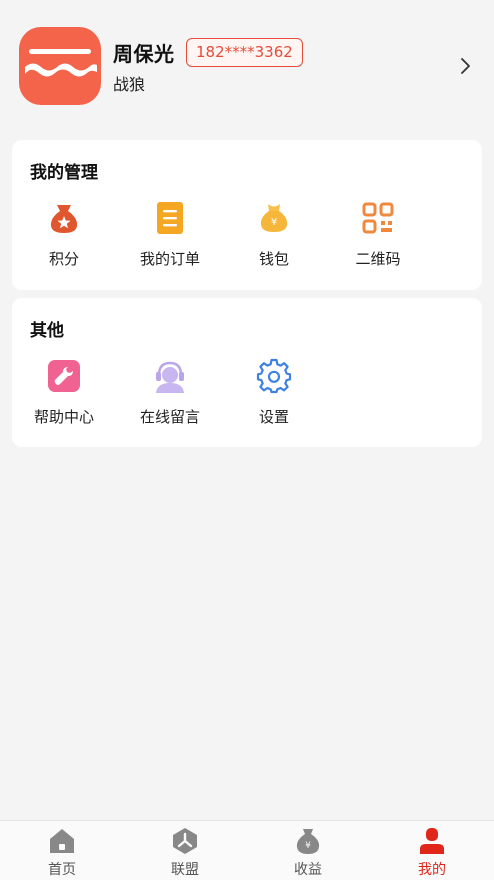  What do you see at coordinates (169, 259) in the screenshot?
I see `menu-item-label: 我的订单` at bounding box center [169, 259].